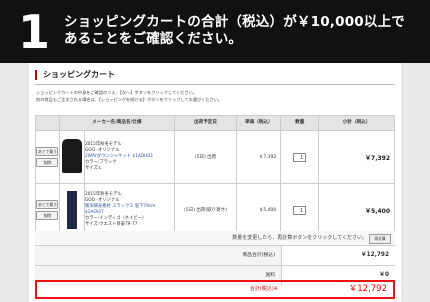 Image resolution: width=430 pixels, height=302 pixels. What do you see at coordinates (215, 238) in the screenshot?
I see `recalc-note: 数量を変更したら、再計算ボタンをクリックしてください。 再計算` at bounding box center [215, 238].